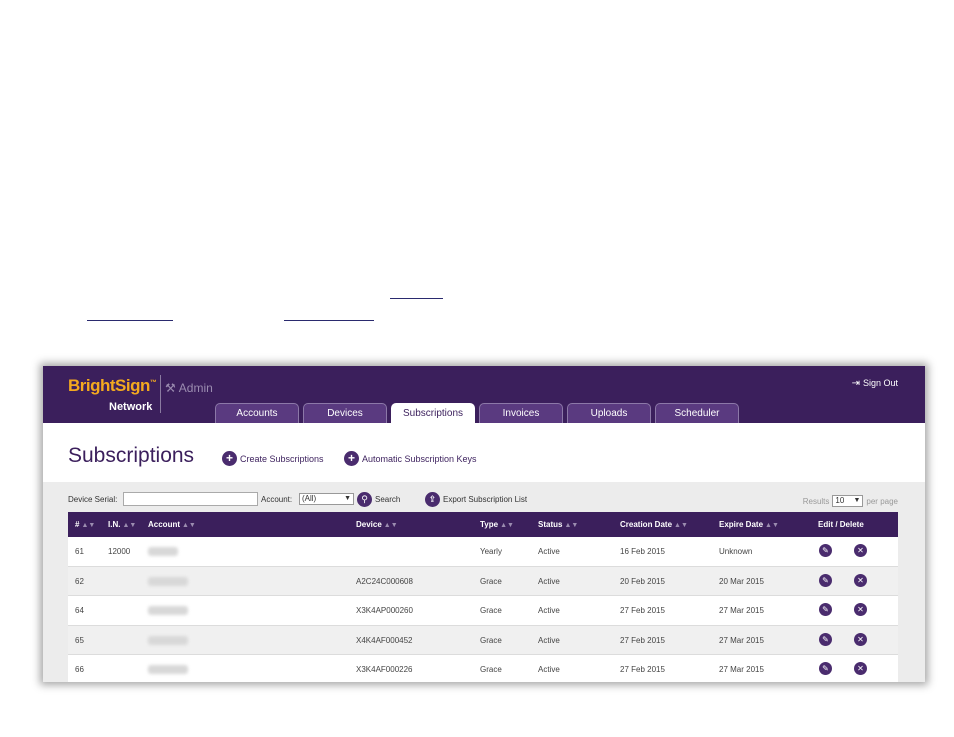  I want to click on column-header: Account ▲▼, so click(172, 524).